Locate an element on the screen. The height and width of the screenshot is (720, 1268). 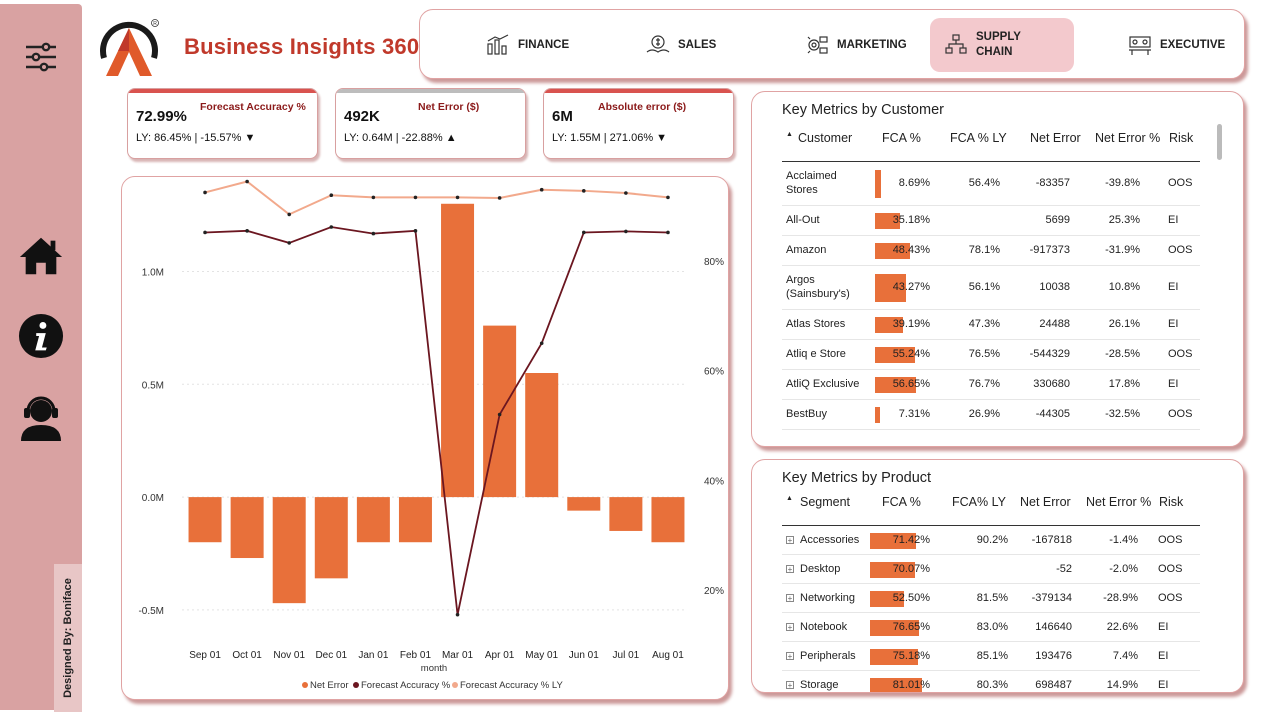
cell-net-error-pct: 22.6% is located at coordinates (1122, 626).